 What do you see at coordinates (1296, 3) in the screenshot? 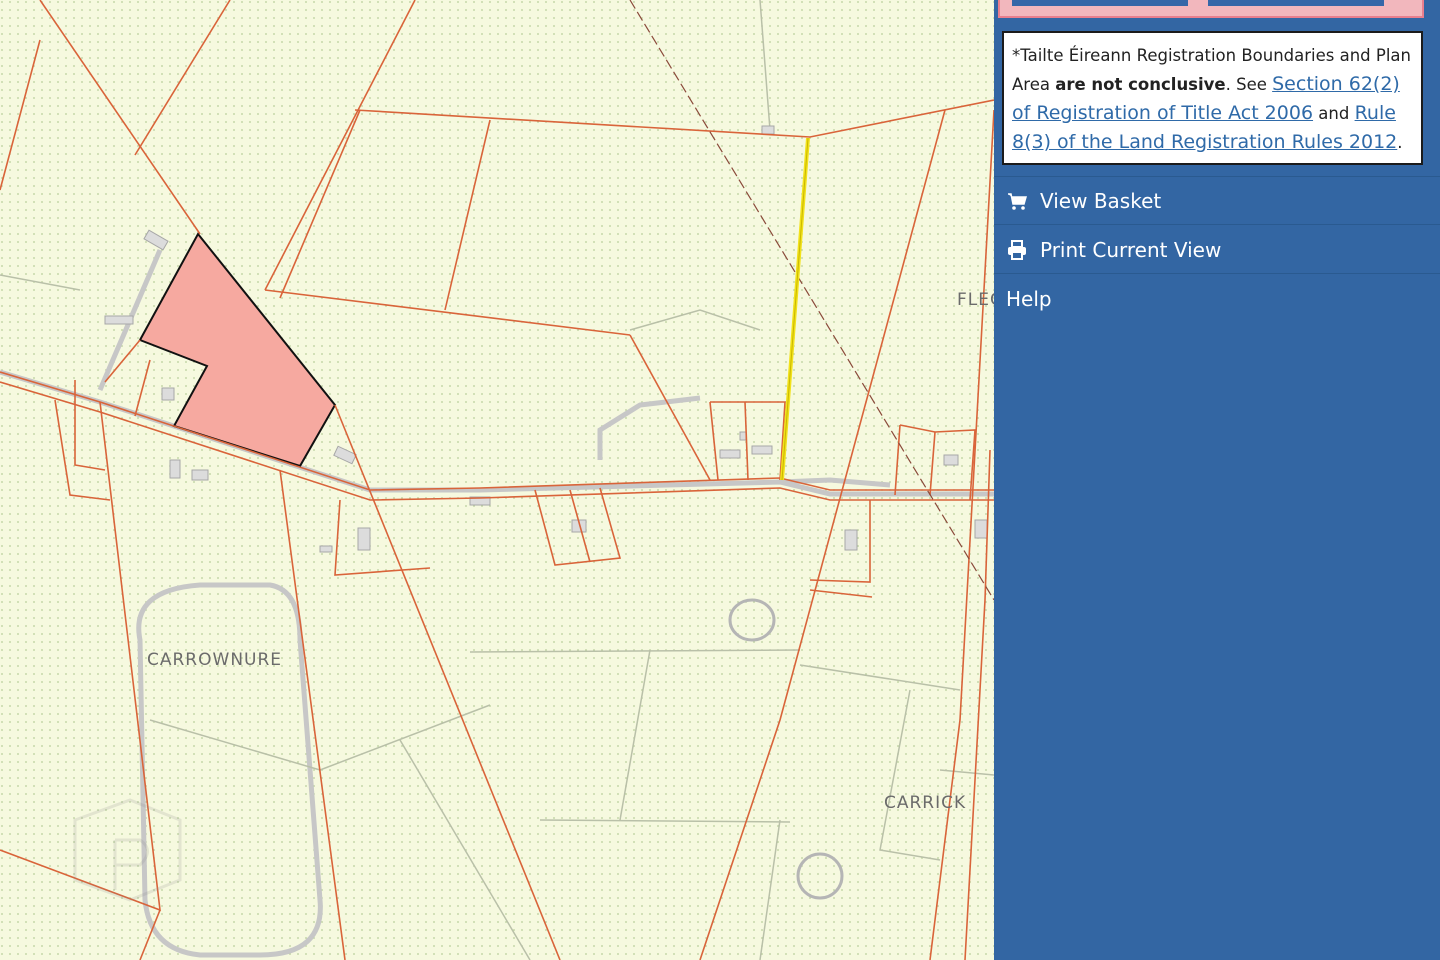
I see `toolbar-button-right` at bounding box center [1296, 3].